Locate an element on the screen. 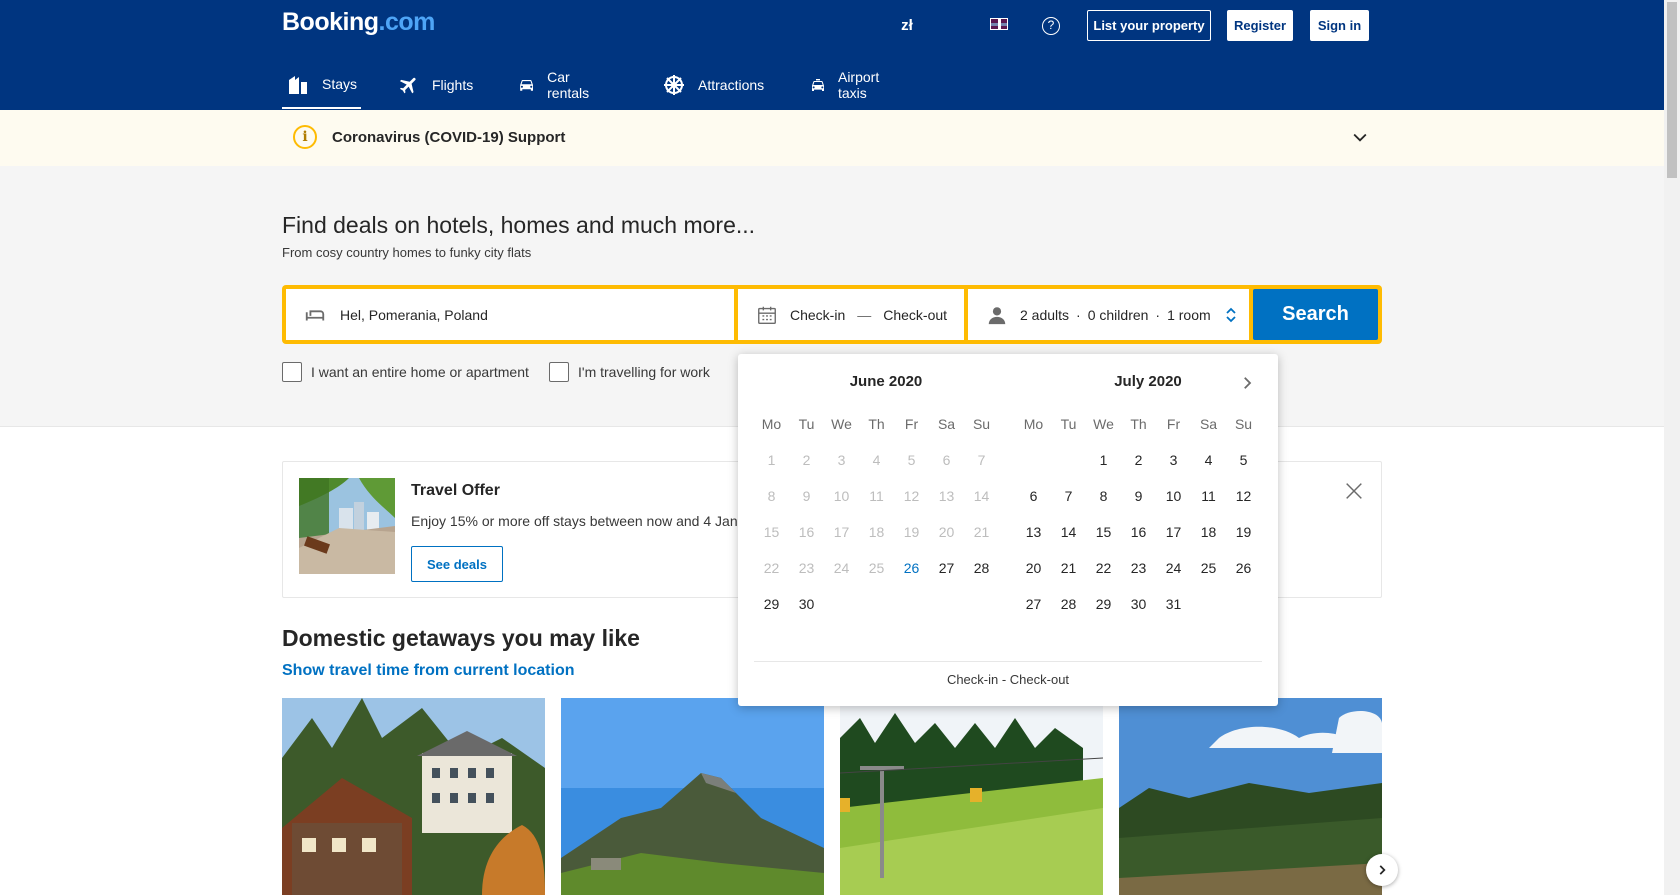  chevron-down-icon is located at coordinates (1360, 137).